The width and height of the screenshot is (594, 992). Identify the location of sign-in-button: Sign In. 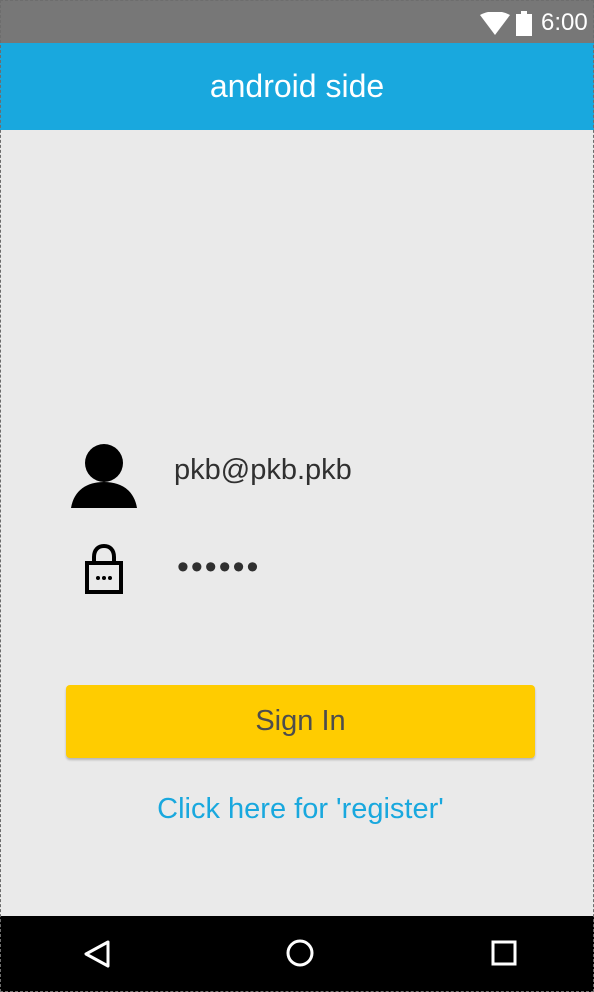
(300, 721).